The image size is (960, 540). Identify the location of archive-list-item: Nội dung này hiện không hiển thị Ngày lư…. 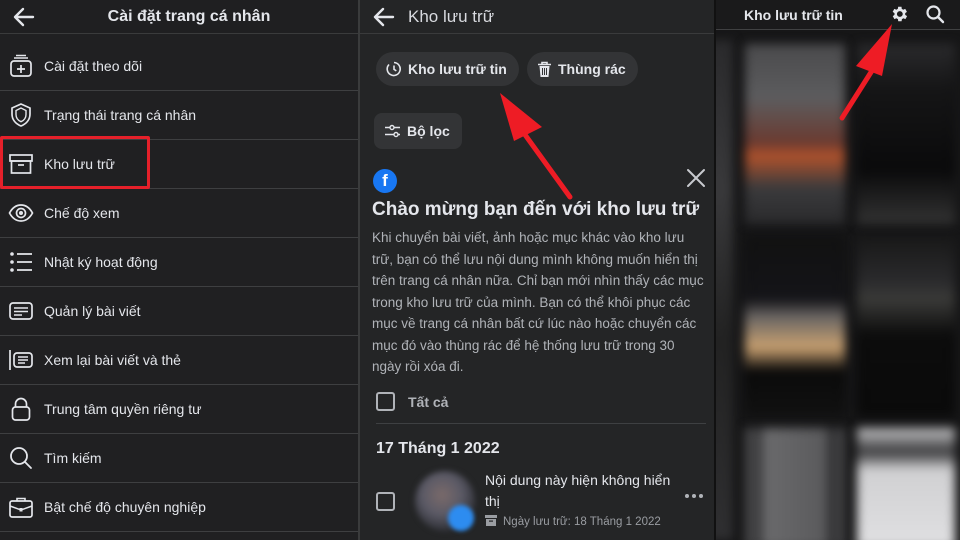
(537, 504).